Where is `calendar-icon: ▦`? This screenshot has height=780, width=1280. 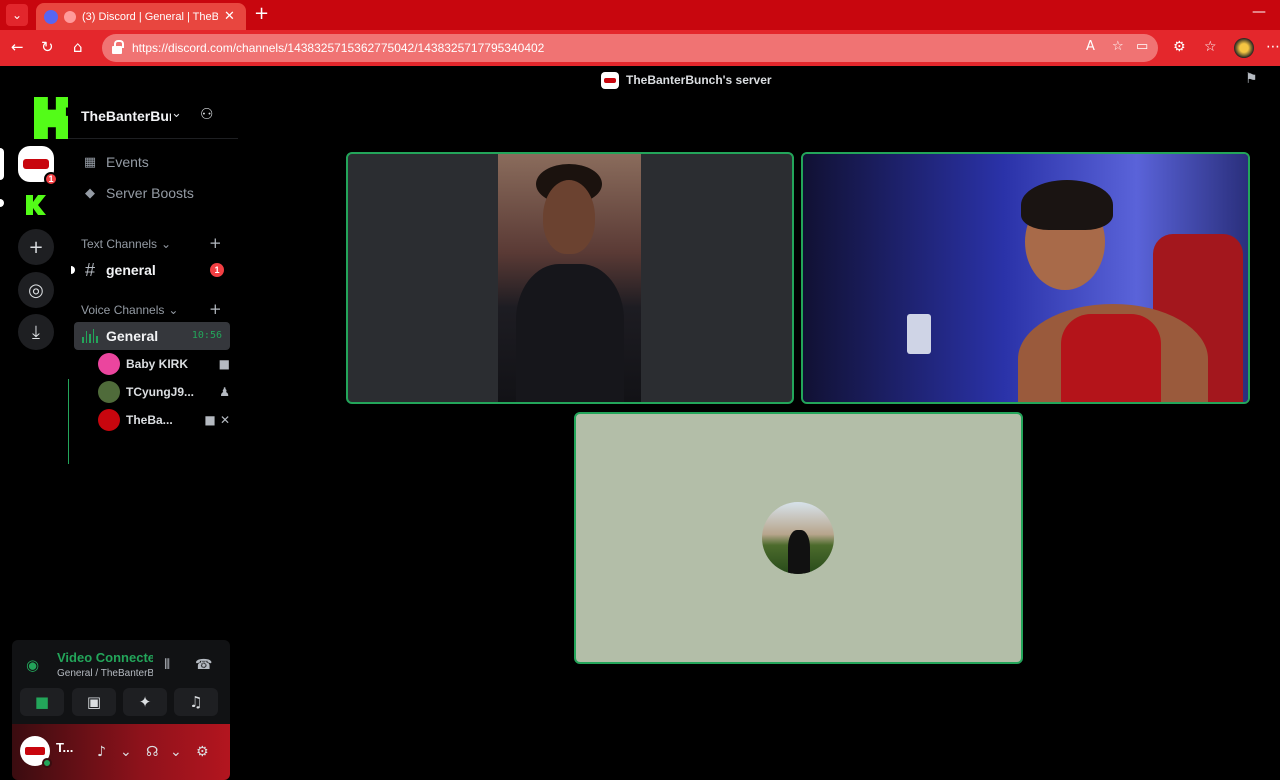 calendar-icon: ▦ is located at coordinates (90, 162).